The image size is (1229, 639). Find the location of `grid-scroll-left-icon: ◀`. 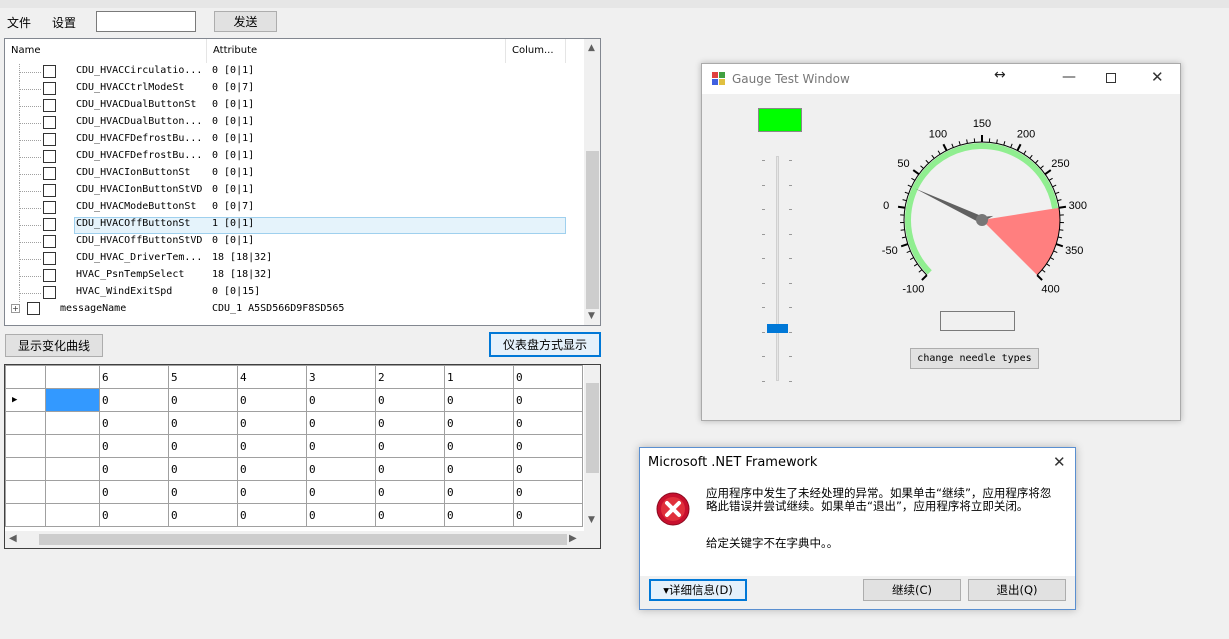

grid-scroll-left-icon: ◀ is located at coordinates (13, 538).